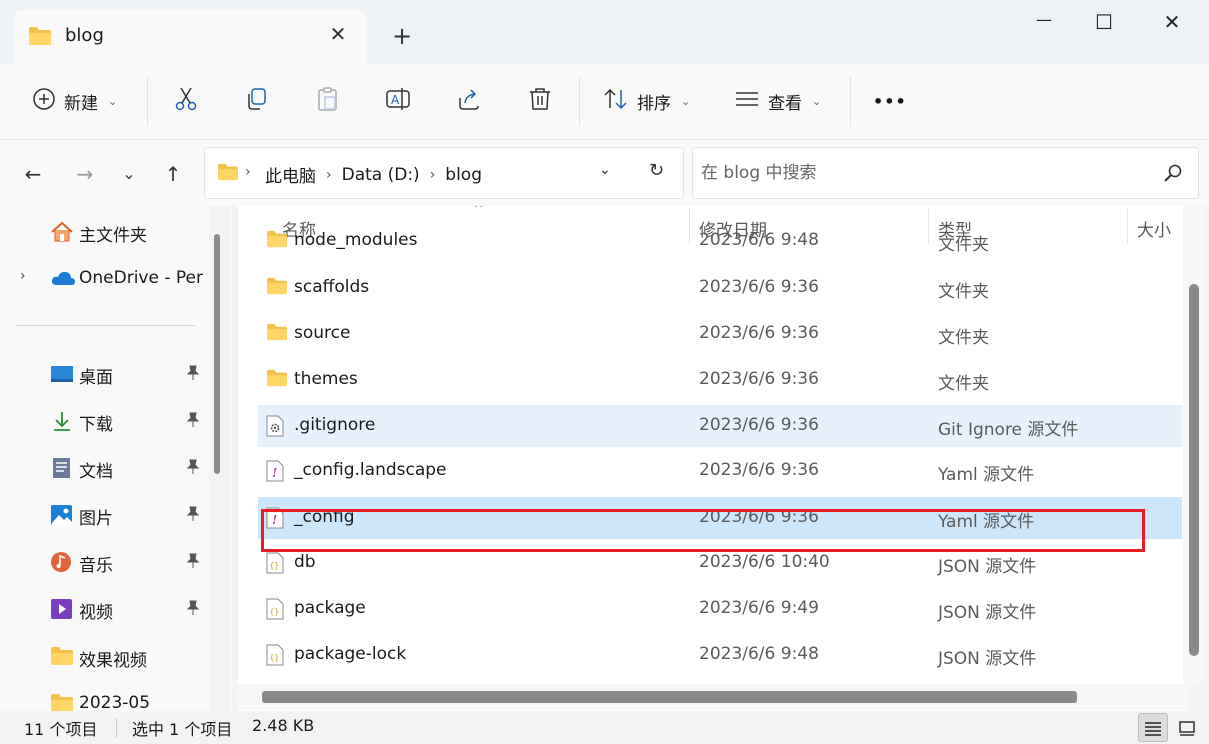 The width and height of the screenshot is (1209, 744). What do you see at coordinates (102, 231) in the screenshot?
I see `nav-item-home: 主文件夹` at bounding box center [102, 231].